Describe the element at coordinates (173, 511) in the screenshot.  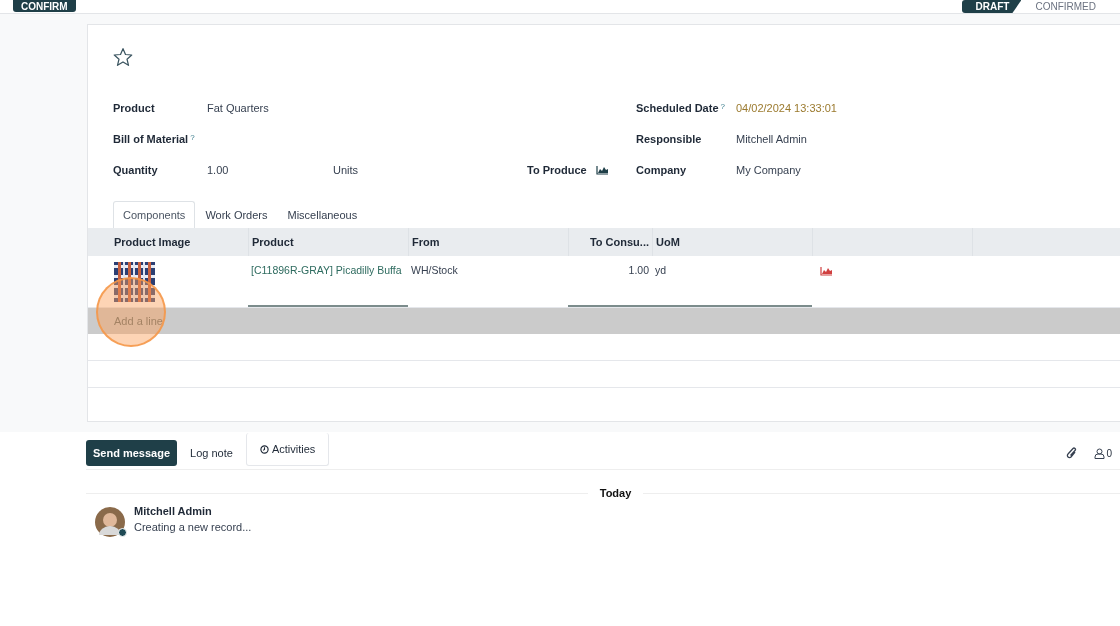
I see `message-author: Mitchell Admin` at that location.